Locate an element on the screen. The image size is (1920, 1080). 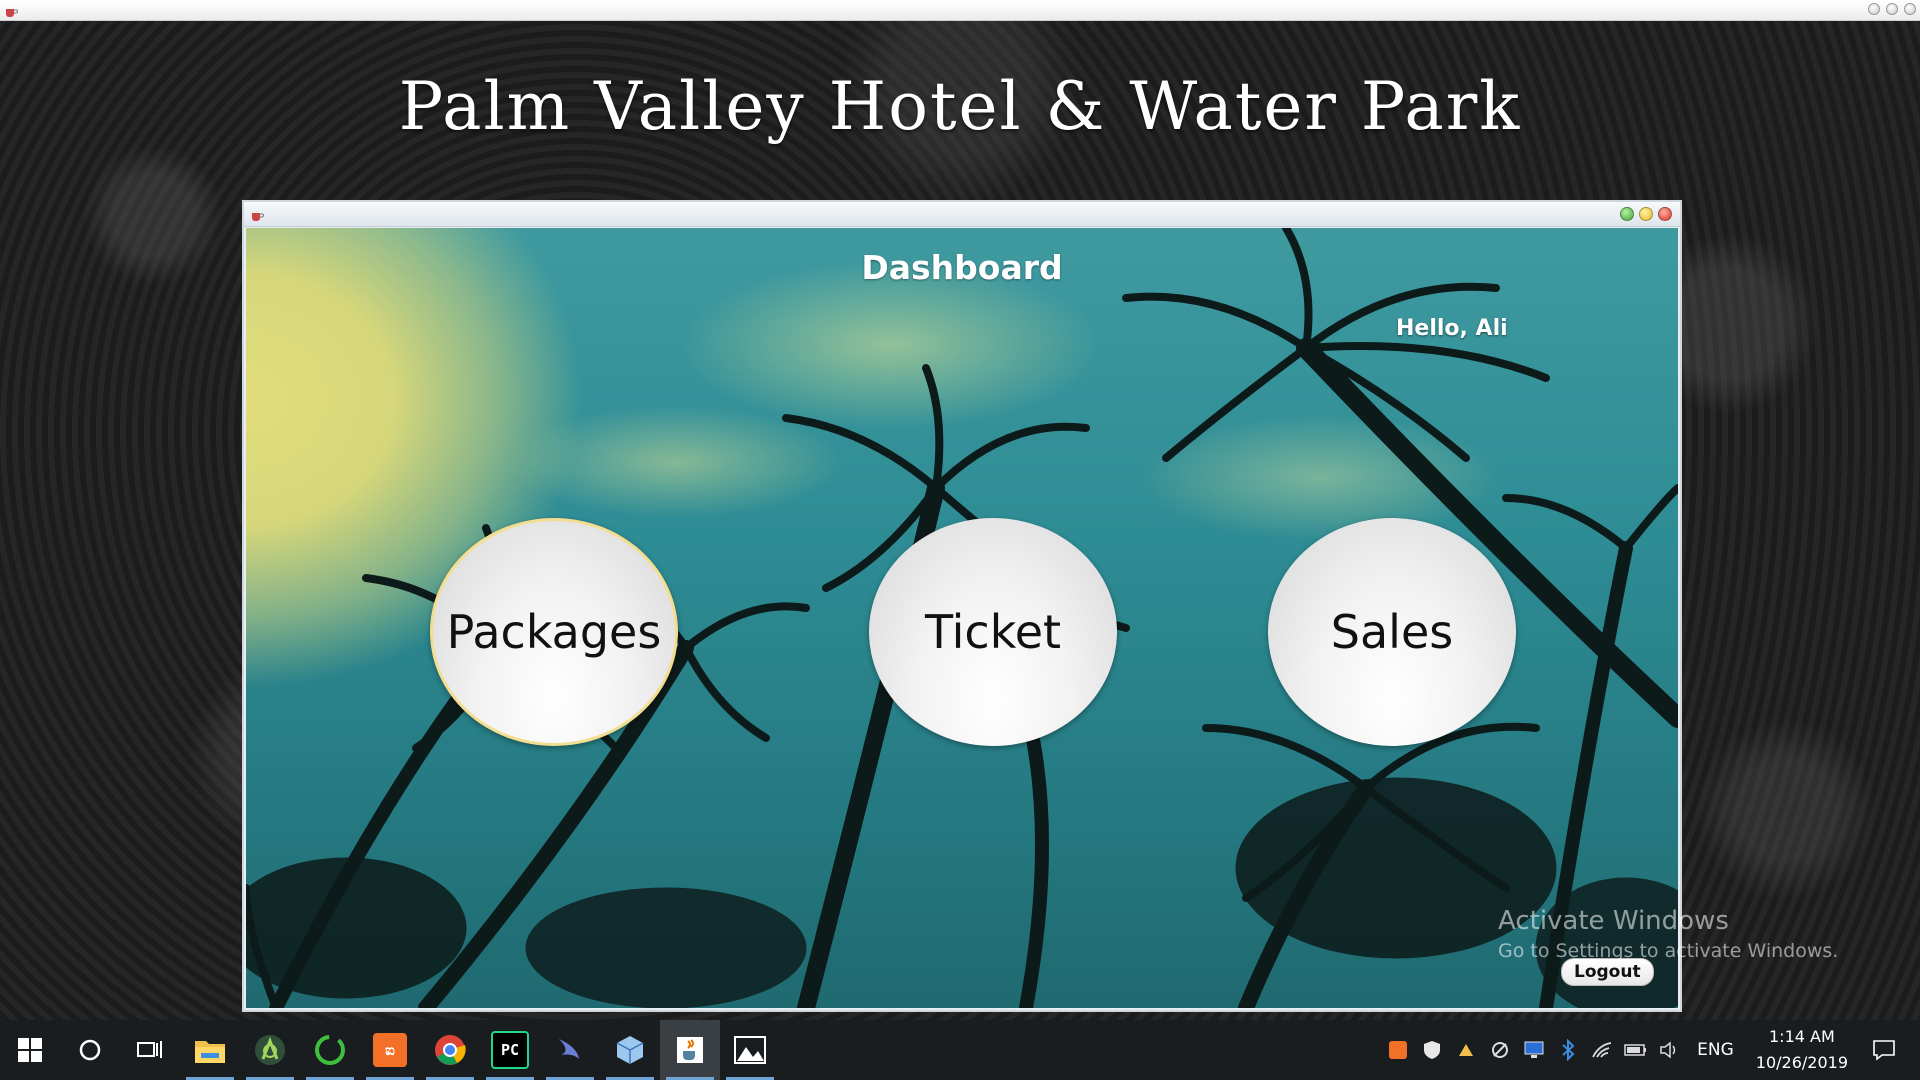
taskbar-app-photos is located at coordinates (750, 1050).